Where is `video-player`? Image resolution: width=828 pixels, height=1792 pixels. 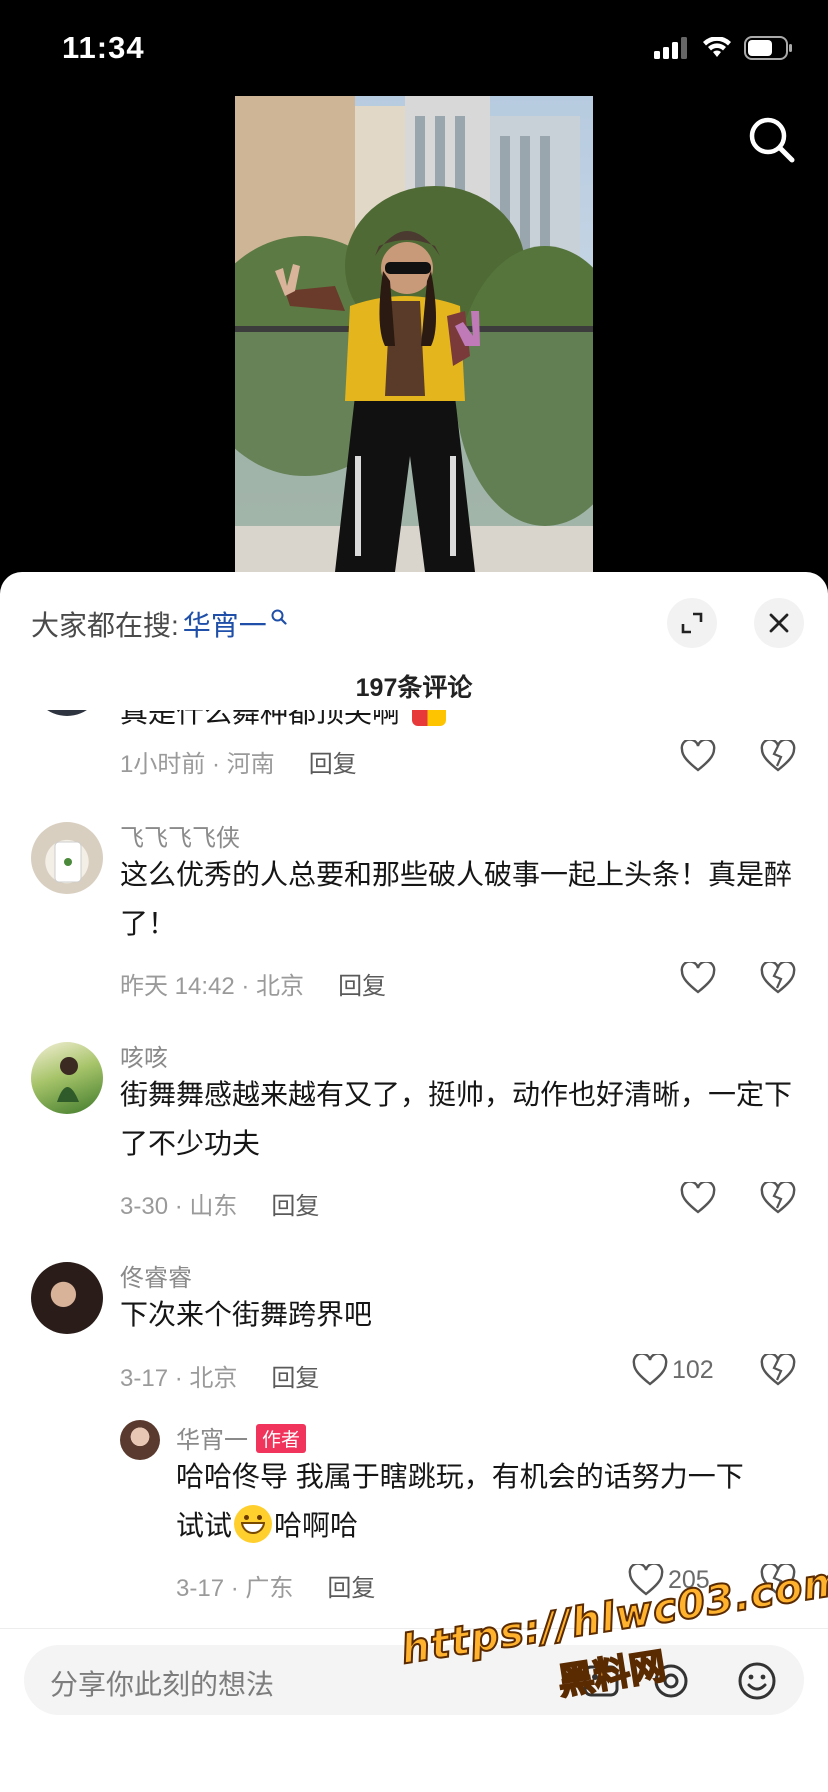
video-player is located at coordinates (414, 334).